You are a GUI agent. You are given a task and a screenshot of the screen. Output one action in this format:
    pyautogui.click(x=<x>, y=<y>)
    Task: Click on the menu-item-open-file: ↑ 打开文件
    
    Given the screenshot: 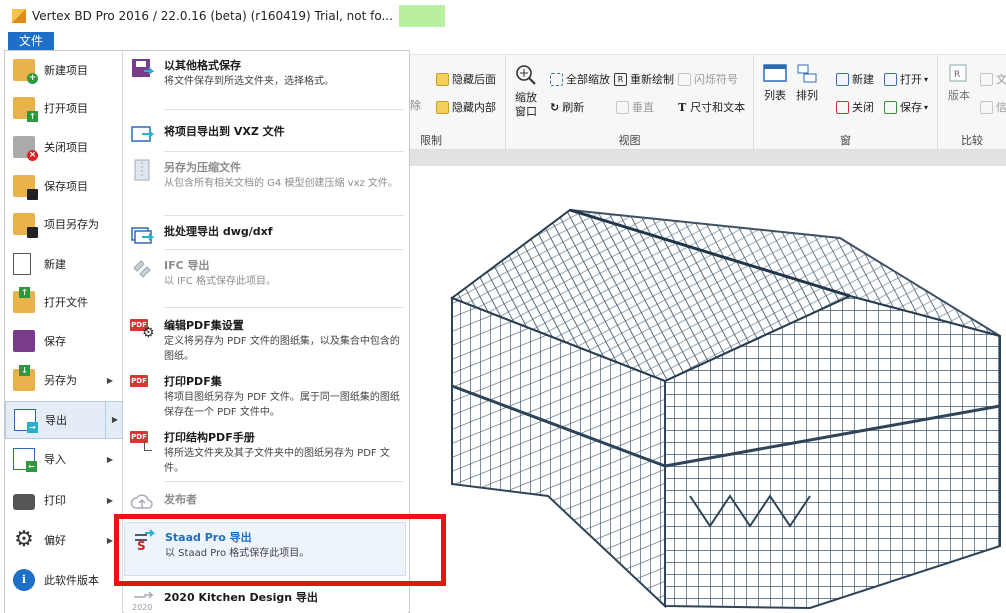 What is the action you would take?
    pyautogui.click(x=64, y=302)
    